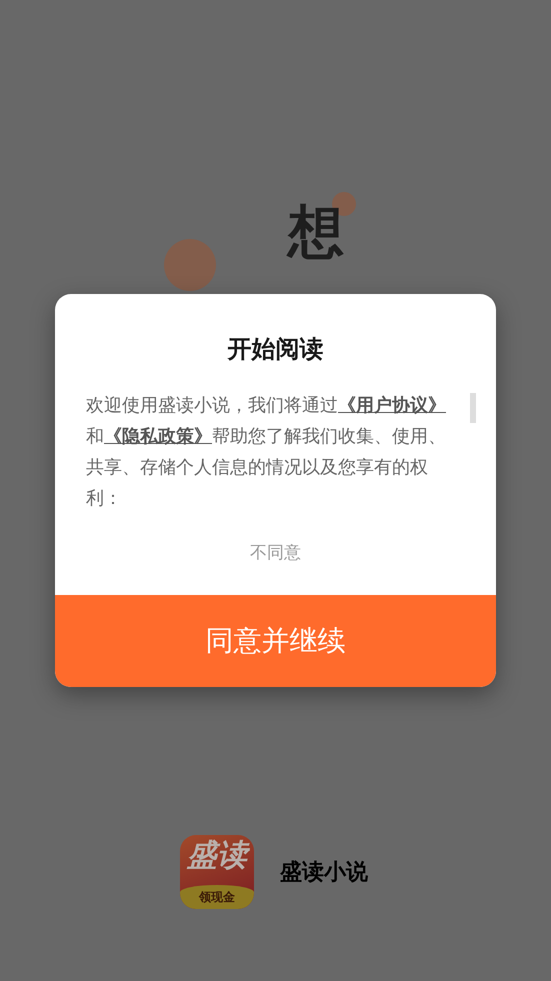 The height and width of the screenshot is (981, 551). Describe the element at coordinates (473, 407) in the screenshot. I see `scrollbar` at that location.